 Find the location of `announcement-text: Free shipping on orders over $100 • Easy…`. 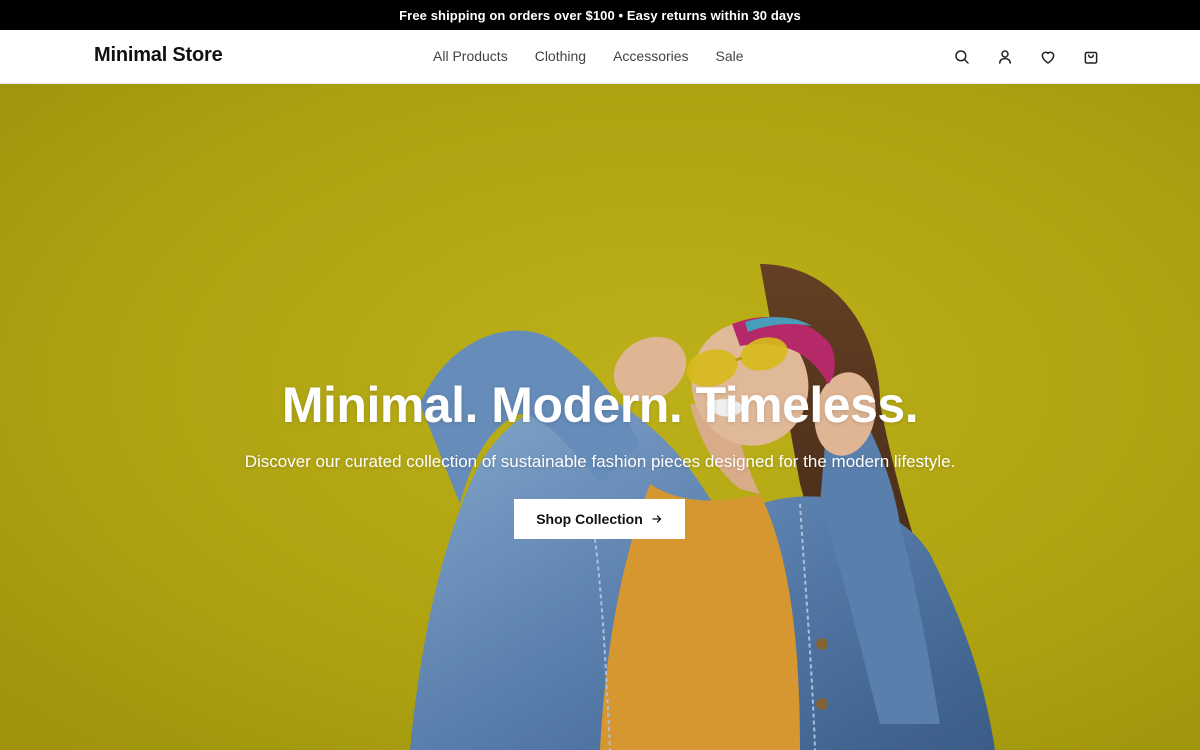

announcement-text: Free shipping on orders over $100 • Easy… is located at coordinates (600, 15).